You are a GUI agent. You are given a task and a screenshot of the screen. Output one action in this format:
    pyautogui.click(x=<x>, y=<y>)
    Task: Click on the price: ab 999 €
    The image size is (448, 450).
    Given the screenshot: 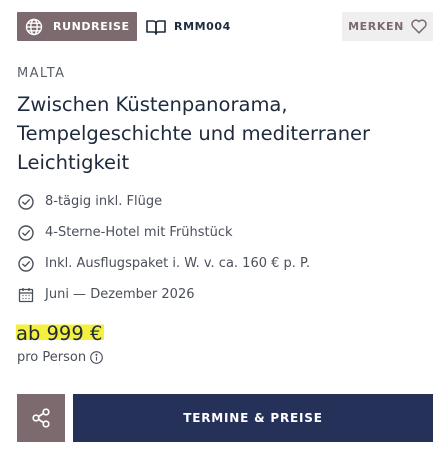 What is the action you would take?
    pyautogui.click(x=60, y=333)
    